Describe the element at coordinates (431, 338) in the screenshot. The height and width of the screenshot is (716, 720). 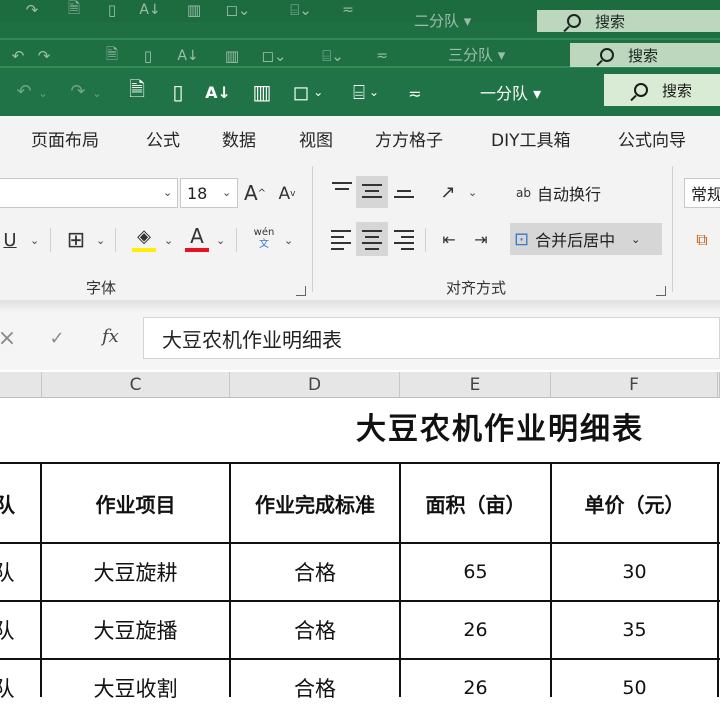
I see `formula-input: 大豆农机作业明细表` at that location.